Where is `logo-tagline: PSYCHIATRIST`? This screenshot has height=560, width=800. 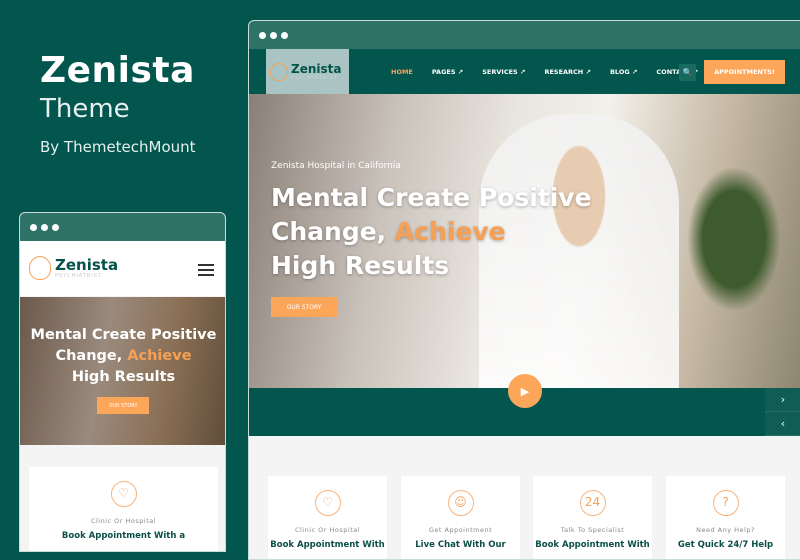
logo-tagline: PSYCHIATRIST is located at coordinates (314, 77).